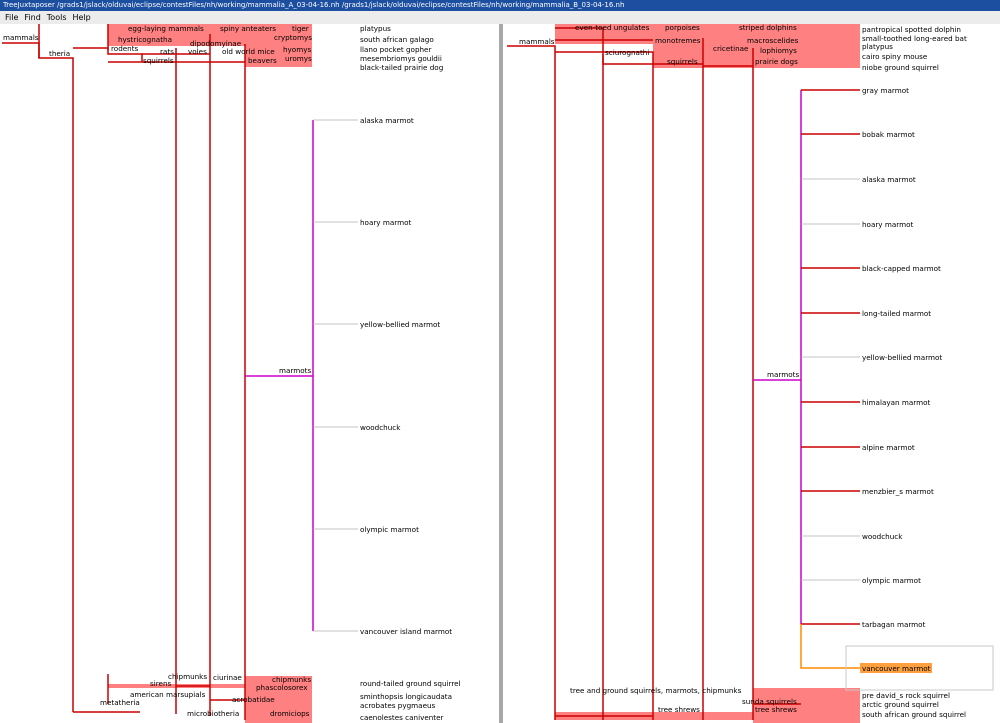 This screenshot has width=1000, height=723. I want to click on node-tiger: tiger, so click(300, 28).